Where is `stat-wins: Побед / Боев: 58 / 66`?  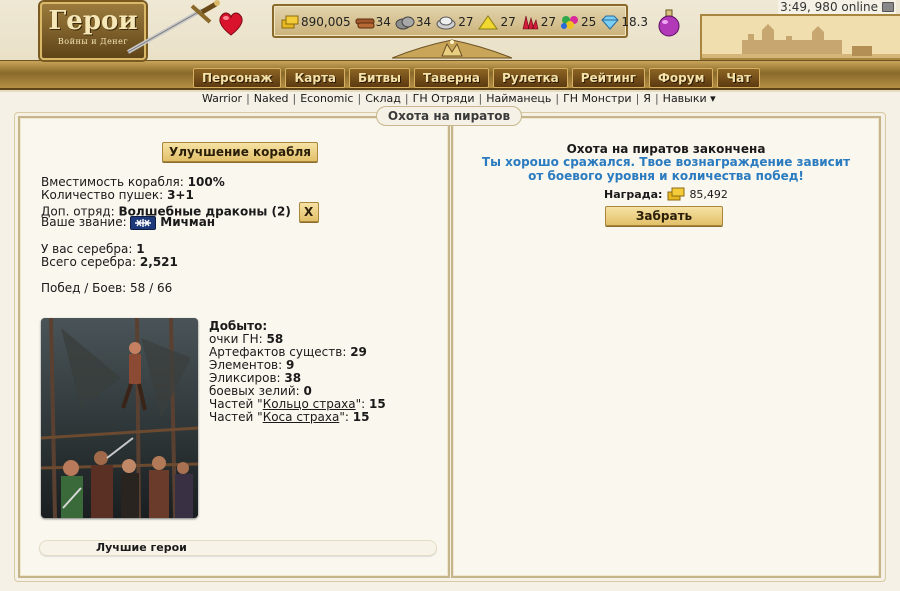
stat-wins: Побед / Боев: 58 / 66 is located at coordinates (180, 288).